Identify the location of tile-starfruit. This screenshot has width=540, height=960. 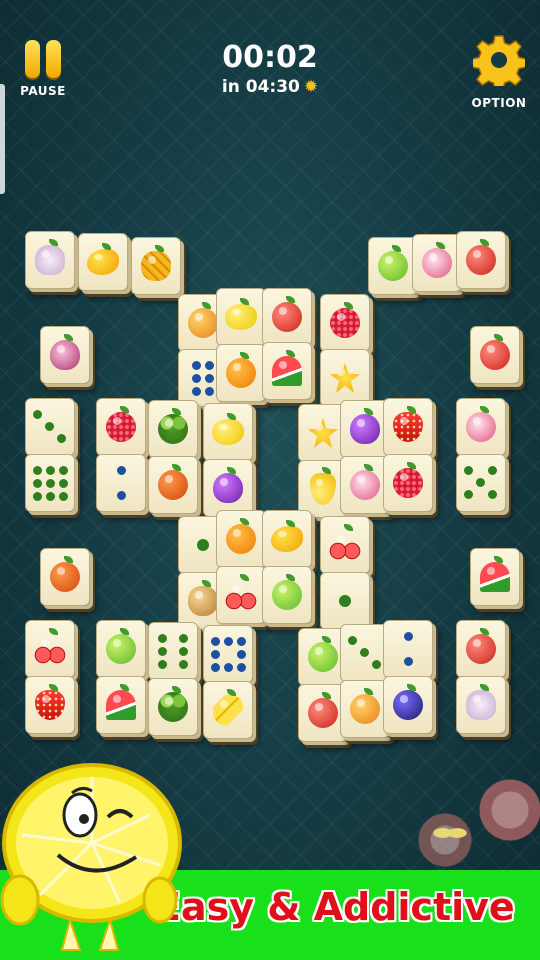
(345, 378).